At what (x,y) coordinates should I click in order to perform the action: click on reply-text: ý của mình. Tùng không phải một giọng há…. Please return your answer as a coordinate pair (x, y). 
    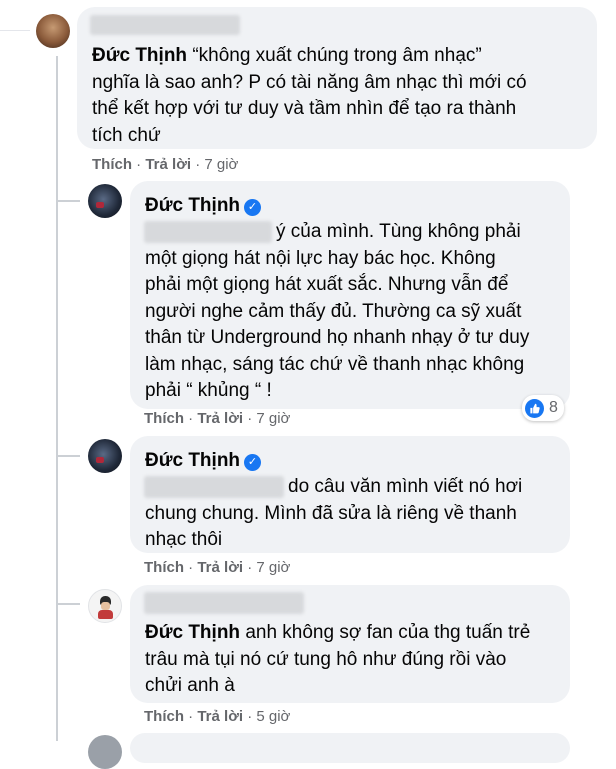
    Looking at the image, I should click on (337, 311).